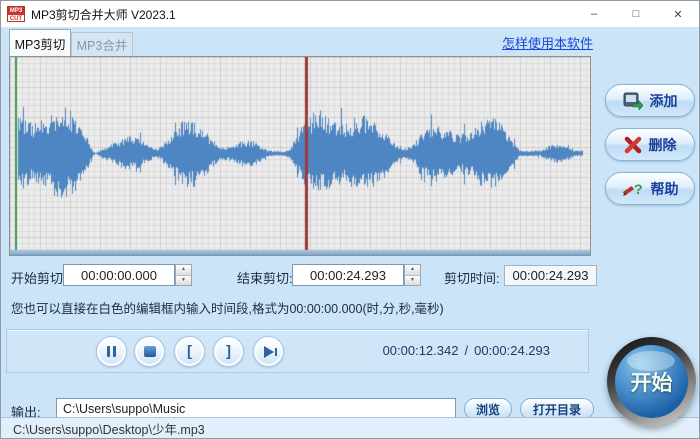 This screenshot has height=439, width=700. I want to click on delete-button: 删除, so click(650, 144).